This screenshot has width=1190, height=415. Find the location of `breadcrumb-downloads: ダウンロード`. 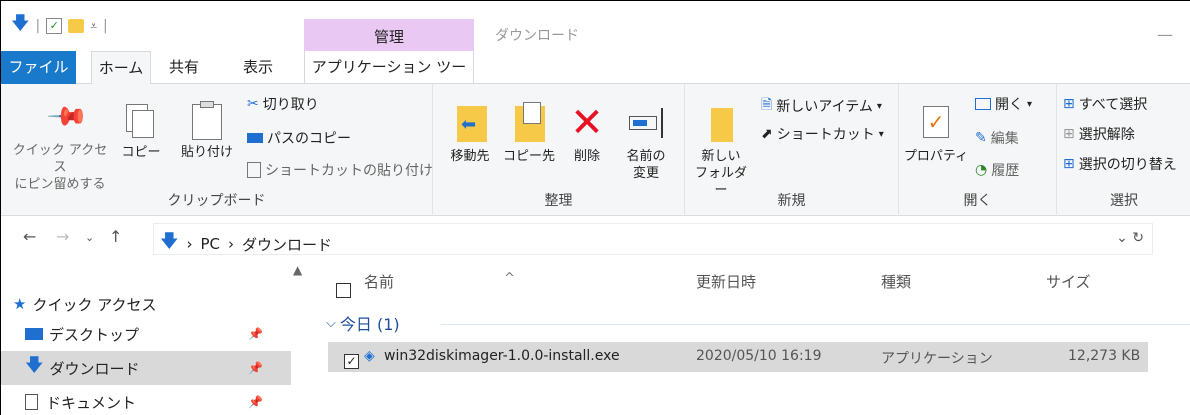

breadcrumb-downloads: ダウンロード is located at coordinates (287, 244).